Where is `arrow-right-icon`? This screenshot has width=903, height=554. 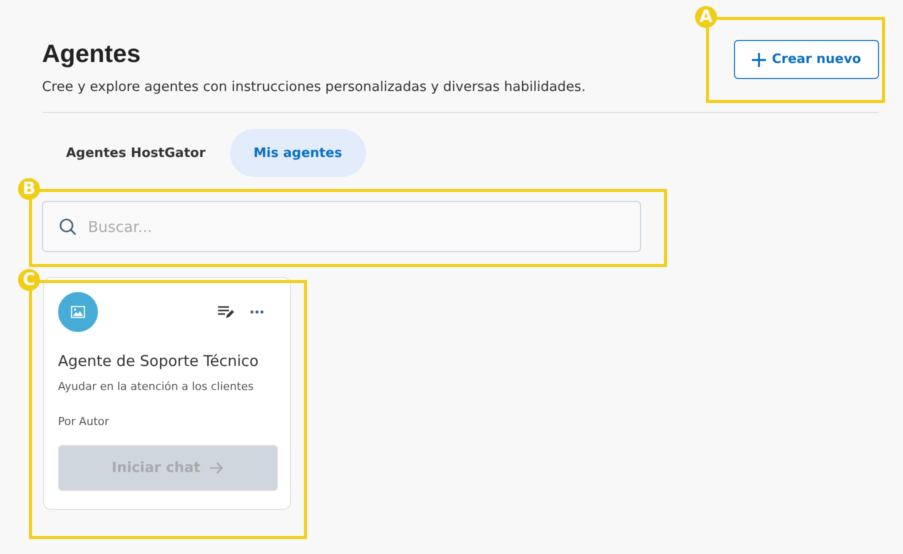 arrow-right-icon is located at coordinates (217, 468).